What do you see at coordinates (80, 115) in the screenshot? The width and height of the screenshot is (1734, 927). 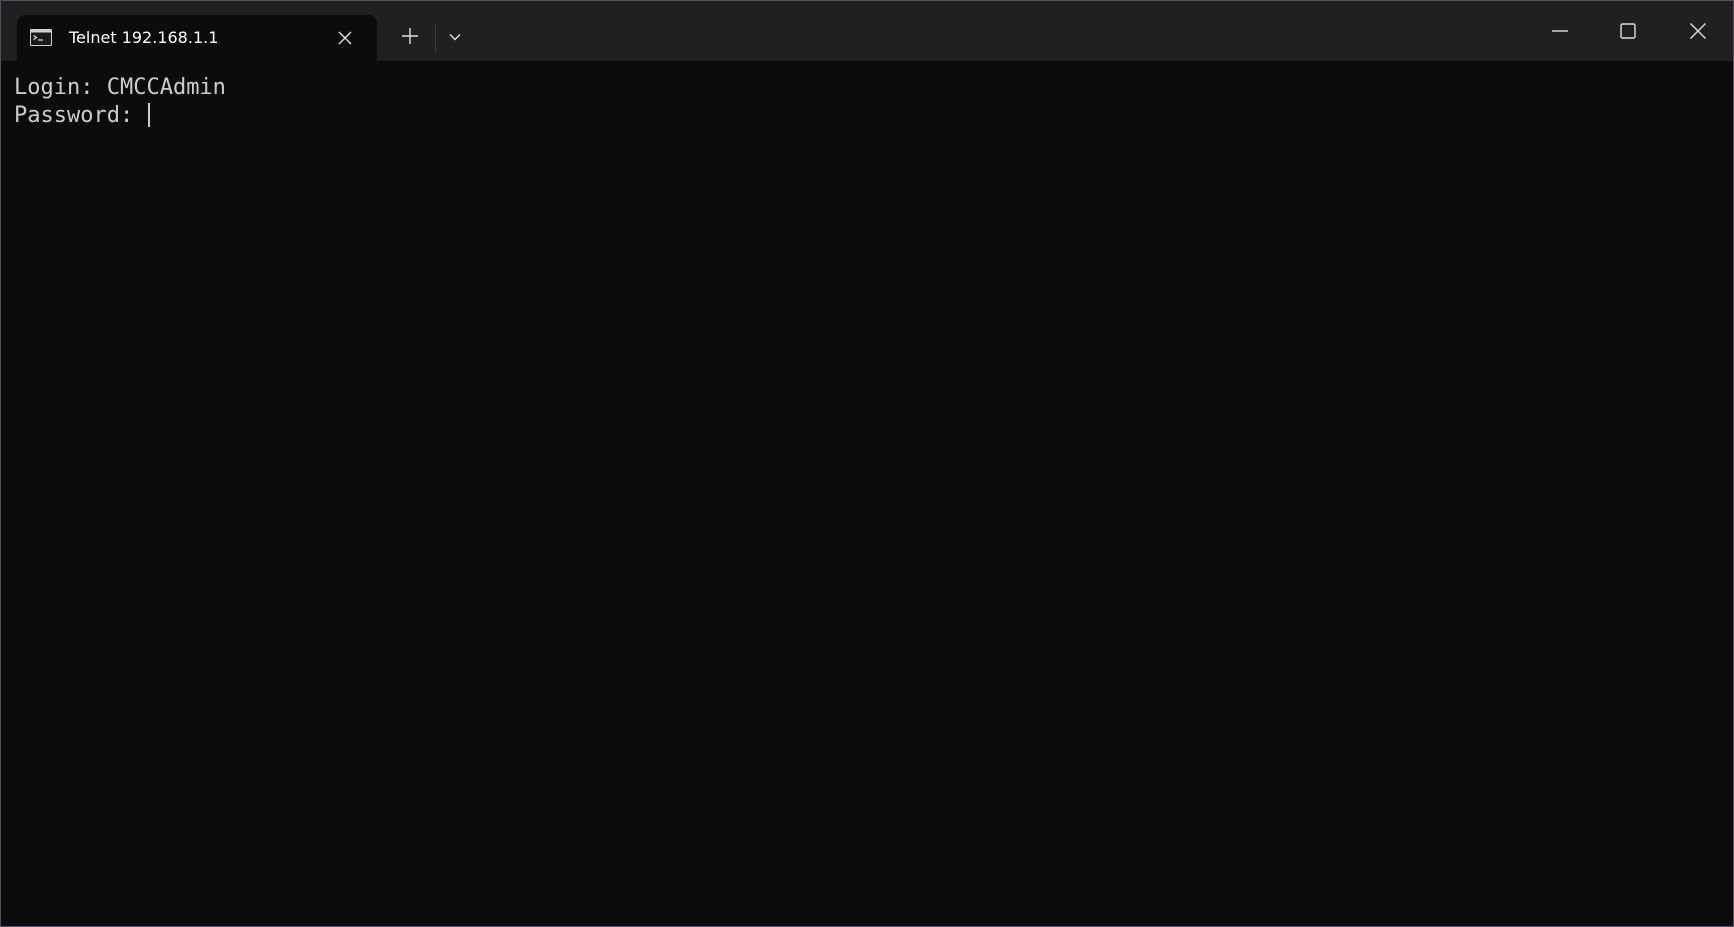 I see `password-prompt: Password:` at bounding box center [80, 115].